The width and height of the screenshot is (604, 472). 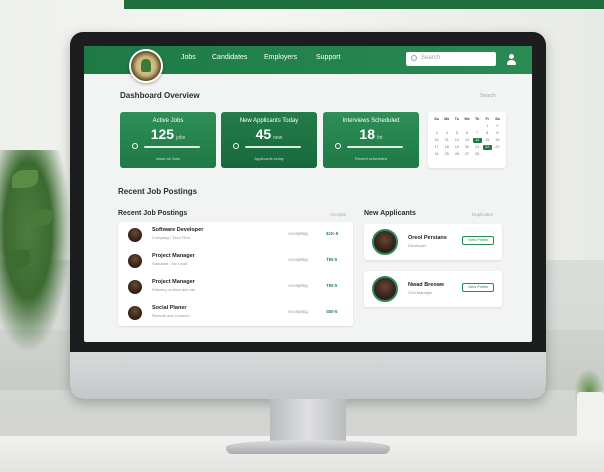 What do you see at coordinates (446, 133) in the screenshot?
I see `calendar-day: 4` at bounding box center [446, 133].